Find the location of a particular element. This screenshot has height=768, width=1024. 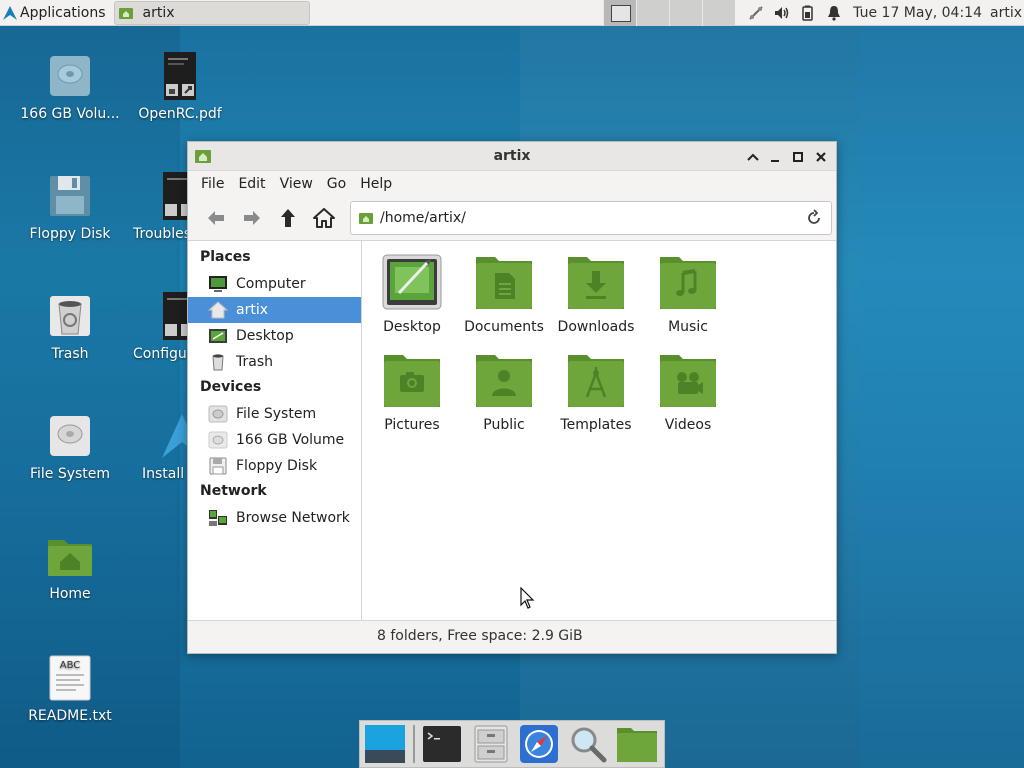

menu-go: Go is located at coordinates (336, 184).